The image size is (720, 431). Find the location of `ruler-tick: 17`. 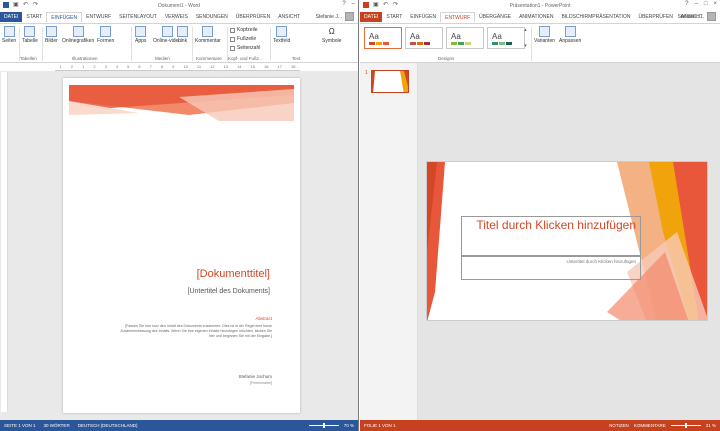

ruler-tick: 17 is located at coordinates (279, 66).